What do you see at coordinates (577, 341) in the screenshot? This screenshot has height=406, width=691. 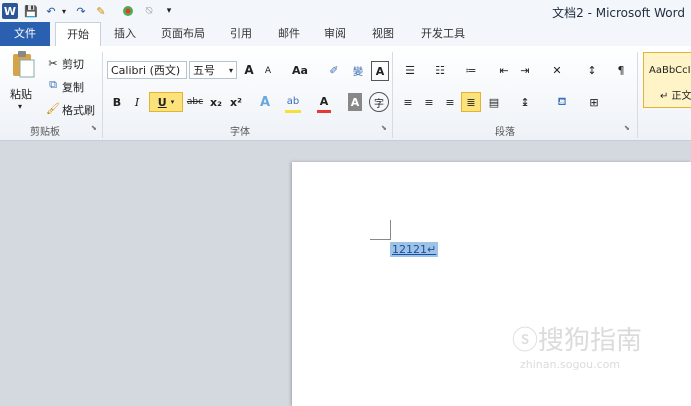 I see `watermark: ⓢ搜狗指南` at bounding box center [577, 341].